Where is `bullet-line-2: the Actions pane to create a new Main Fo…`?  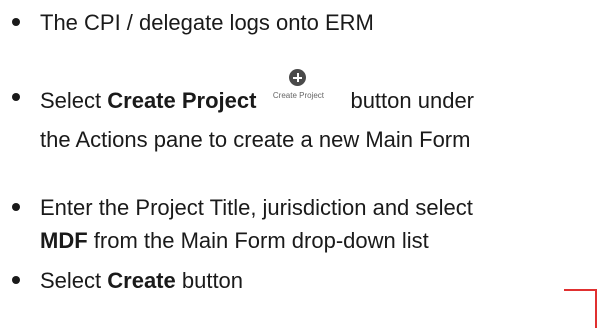
bullet-line-2: the Actions pane to create a new Main Fo… is located at coordinates (255, 139).